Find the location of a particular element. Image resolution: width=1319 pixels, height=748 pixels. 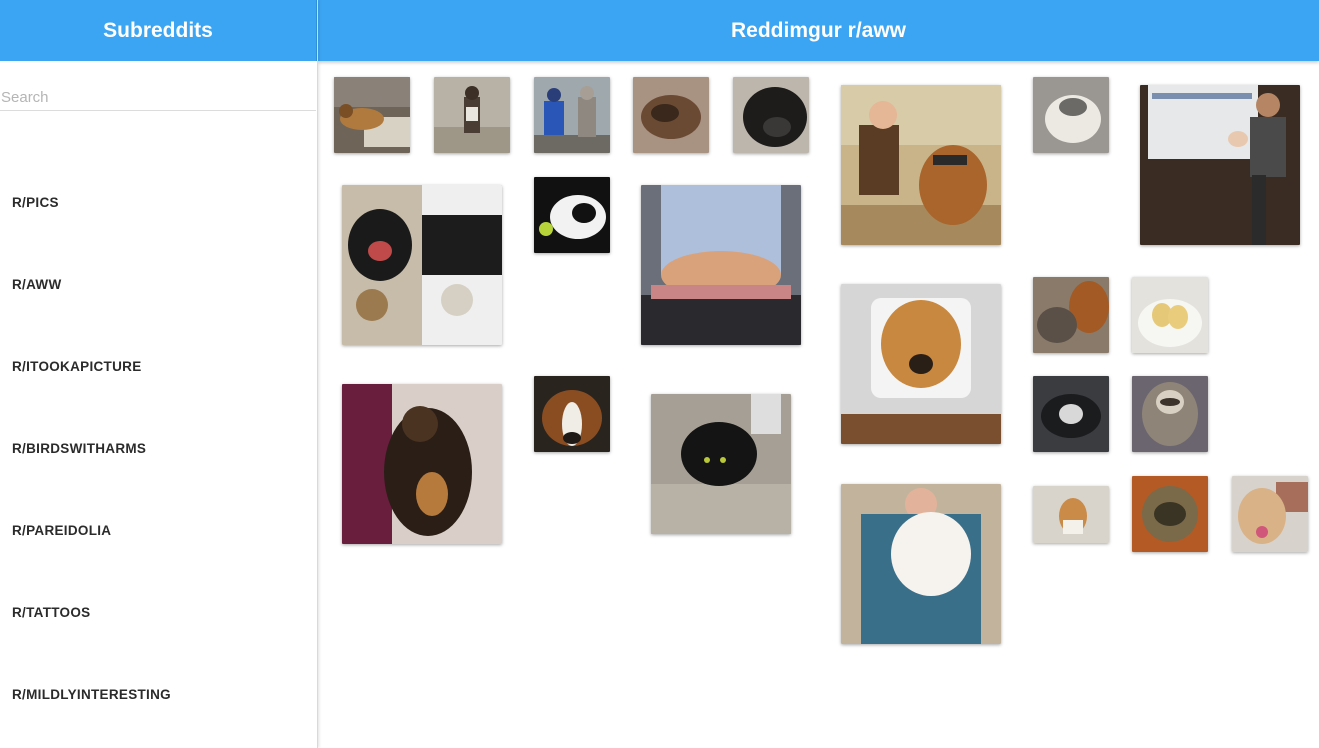

puppy-in-food-bowl-image is located at coordinates (1170, 514).